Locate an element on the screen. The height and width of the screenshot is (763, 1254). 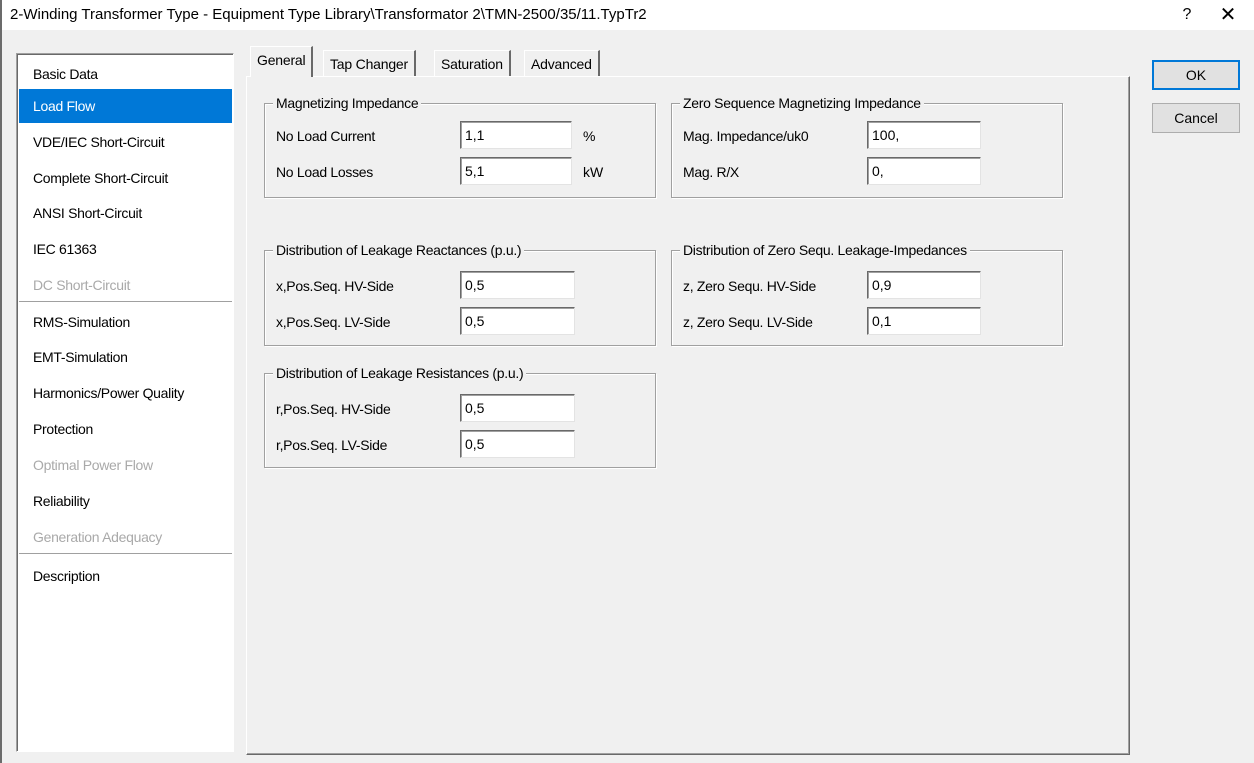
nav-item-load-flow: Load Flow is located at coordinates (125, 106).